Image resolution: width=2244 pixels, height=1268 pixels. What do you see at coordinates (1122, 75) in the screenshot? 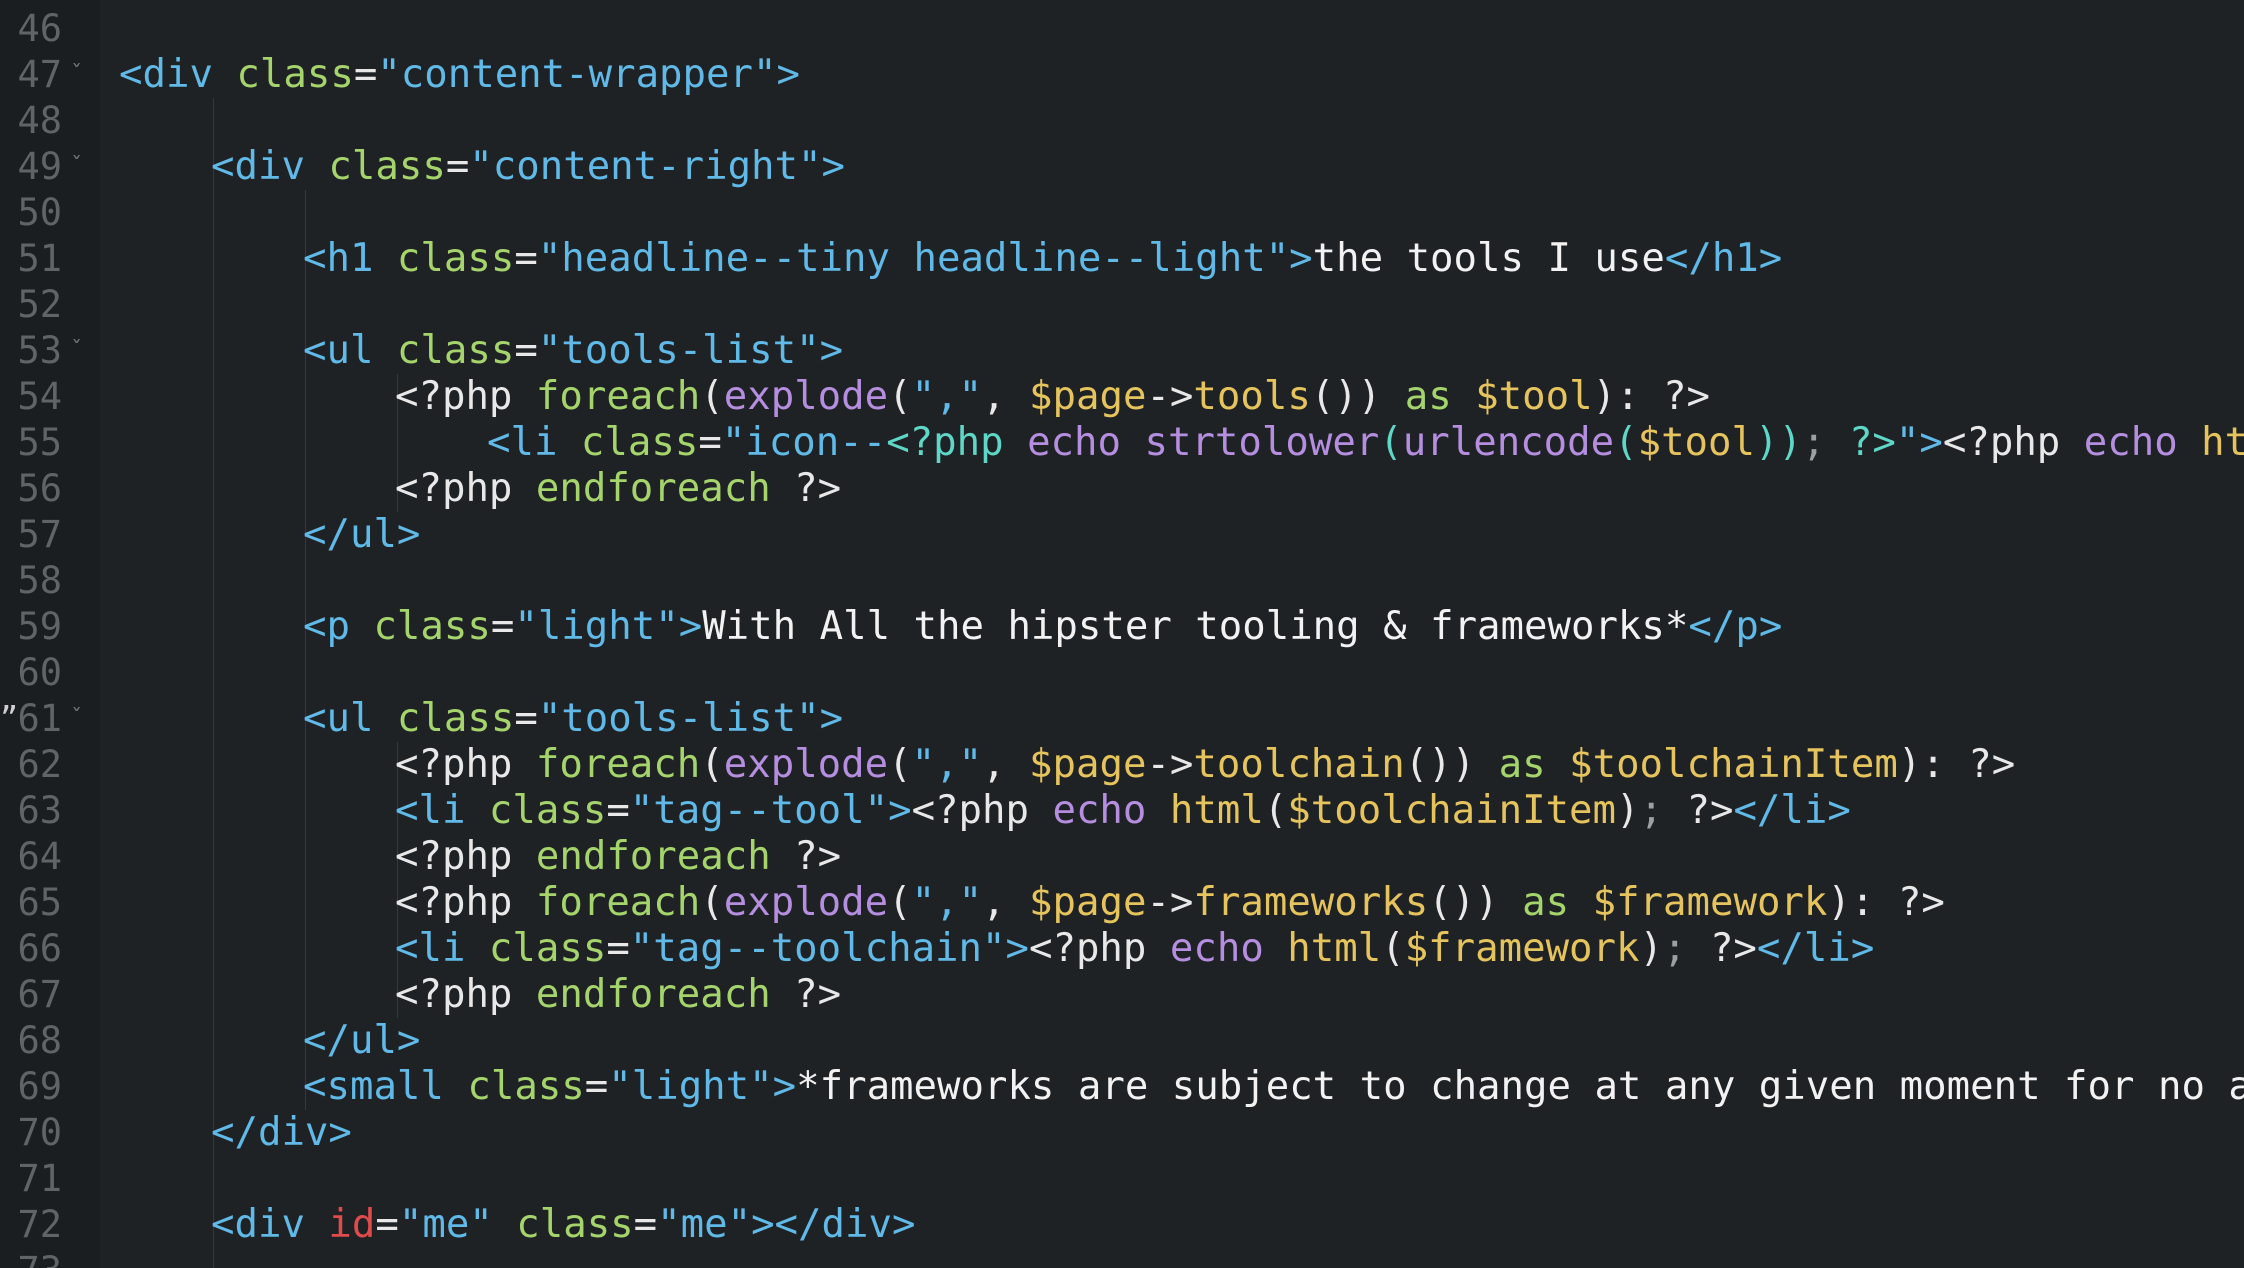
I see `code-line: 47 ˇ <div class="content-wrapper">` at bounding box center [1122, 75].